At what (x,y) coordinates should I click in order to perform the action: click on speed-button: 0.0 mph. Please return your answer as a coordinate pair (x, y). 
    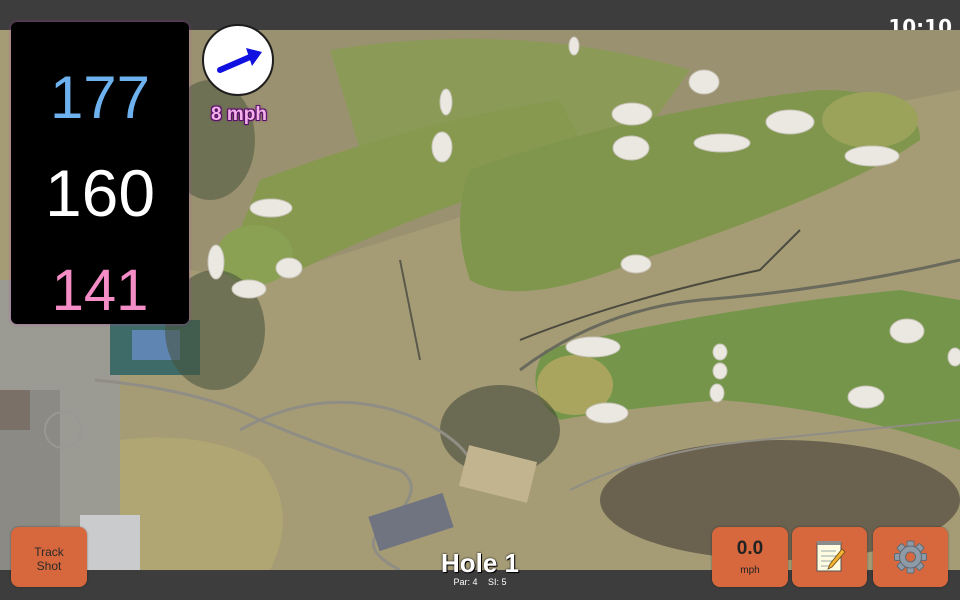
    Looking at the image, I should click on (750, 557).